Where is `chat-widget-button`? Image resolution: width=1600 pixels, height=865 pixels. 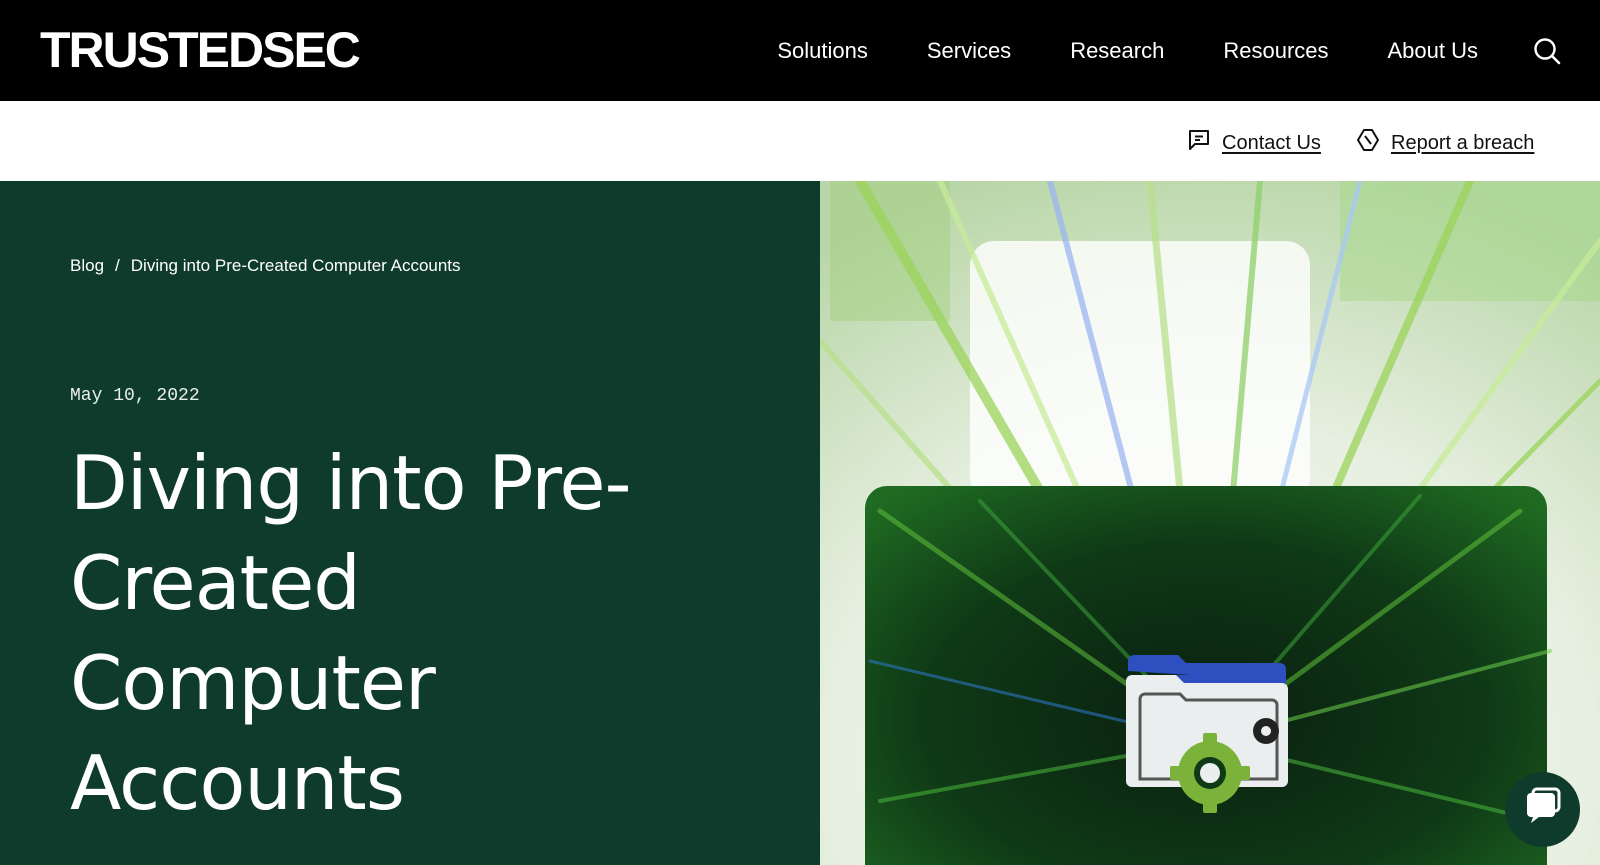
chat-widget-button is located at coordinates (1542, 809).